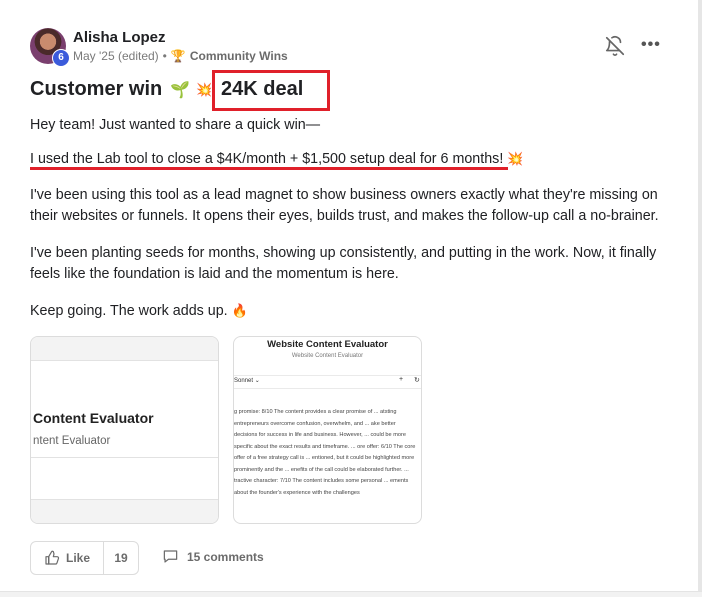  Describe the element at coordinates (651, 45) in the screenshot. I see `more-horizontal-icon: •••` at that location.